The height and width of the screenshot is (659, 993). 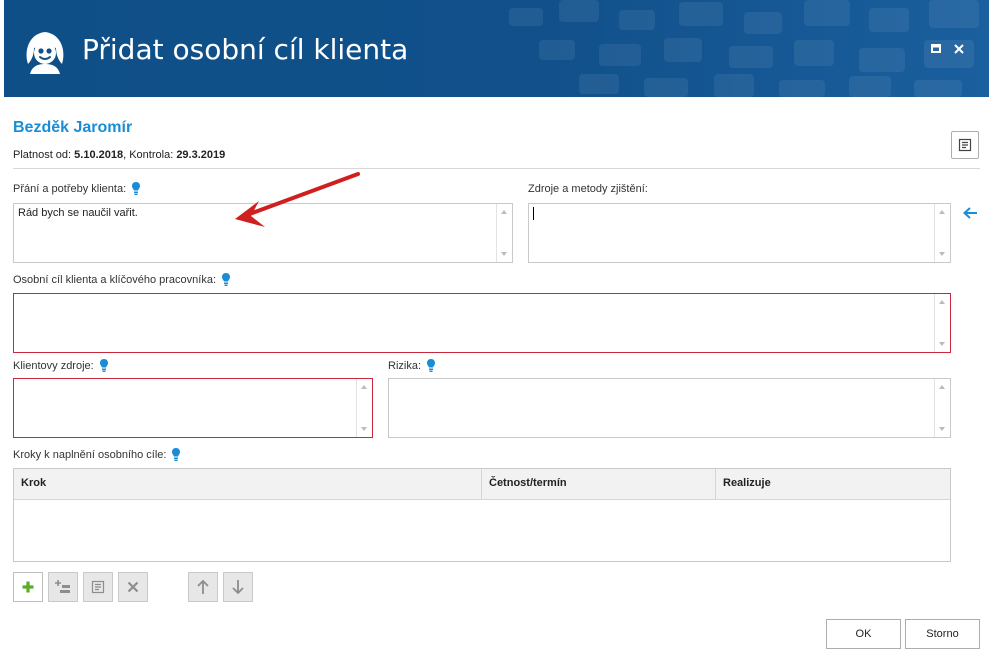 What do you see at coordinates (599, 484) in the screenshot?
I see `column-header-frequency: Četnost/termín` at bounding box center [599, 484].